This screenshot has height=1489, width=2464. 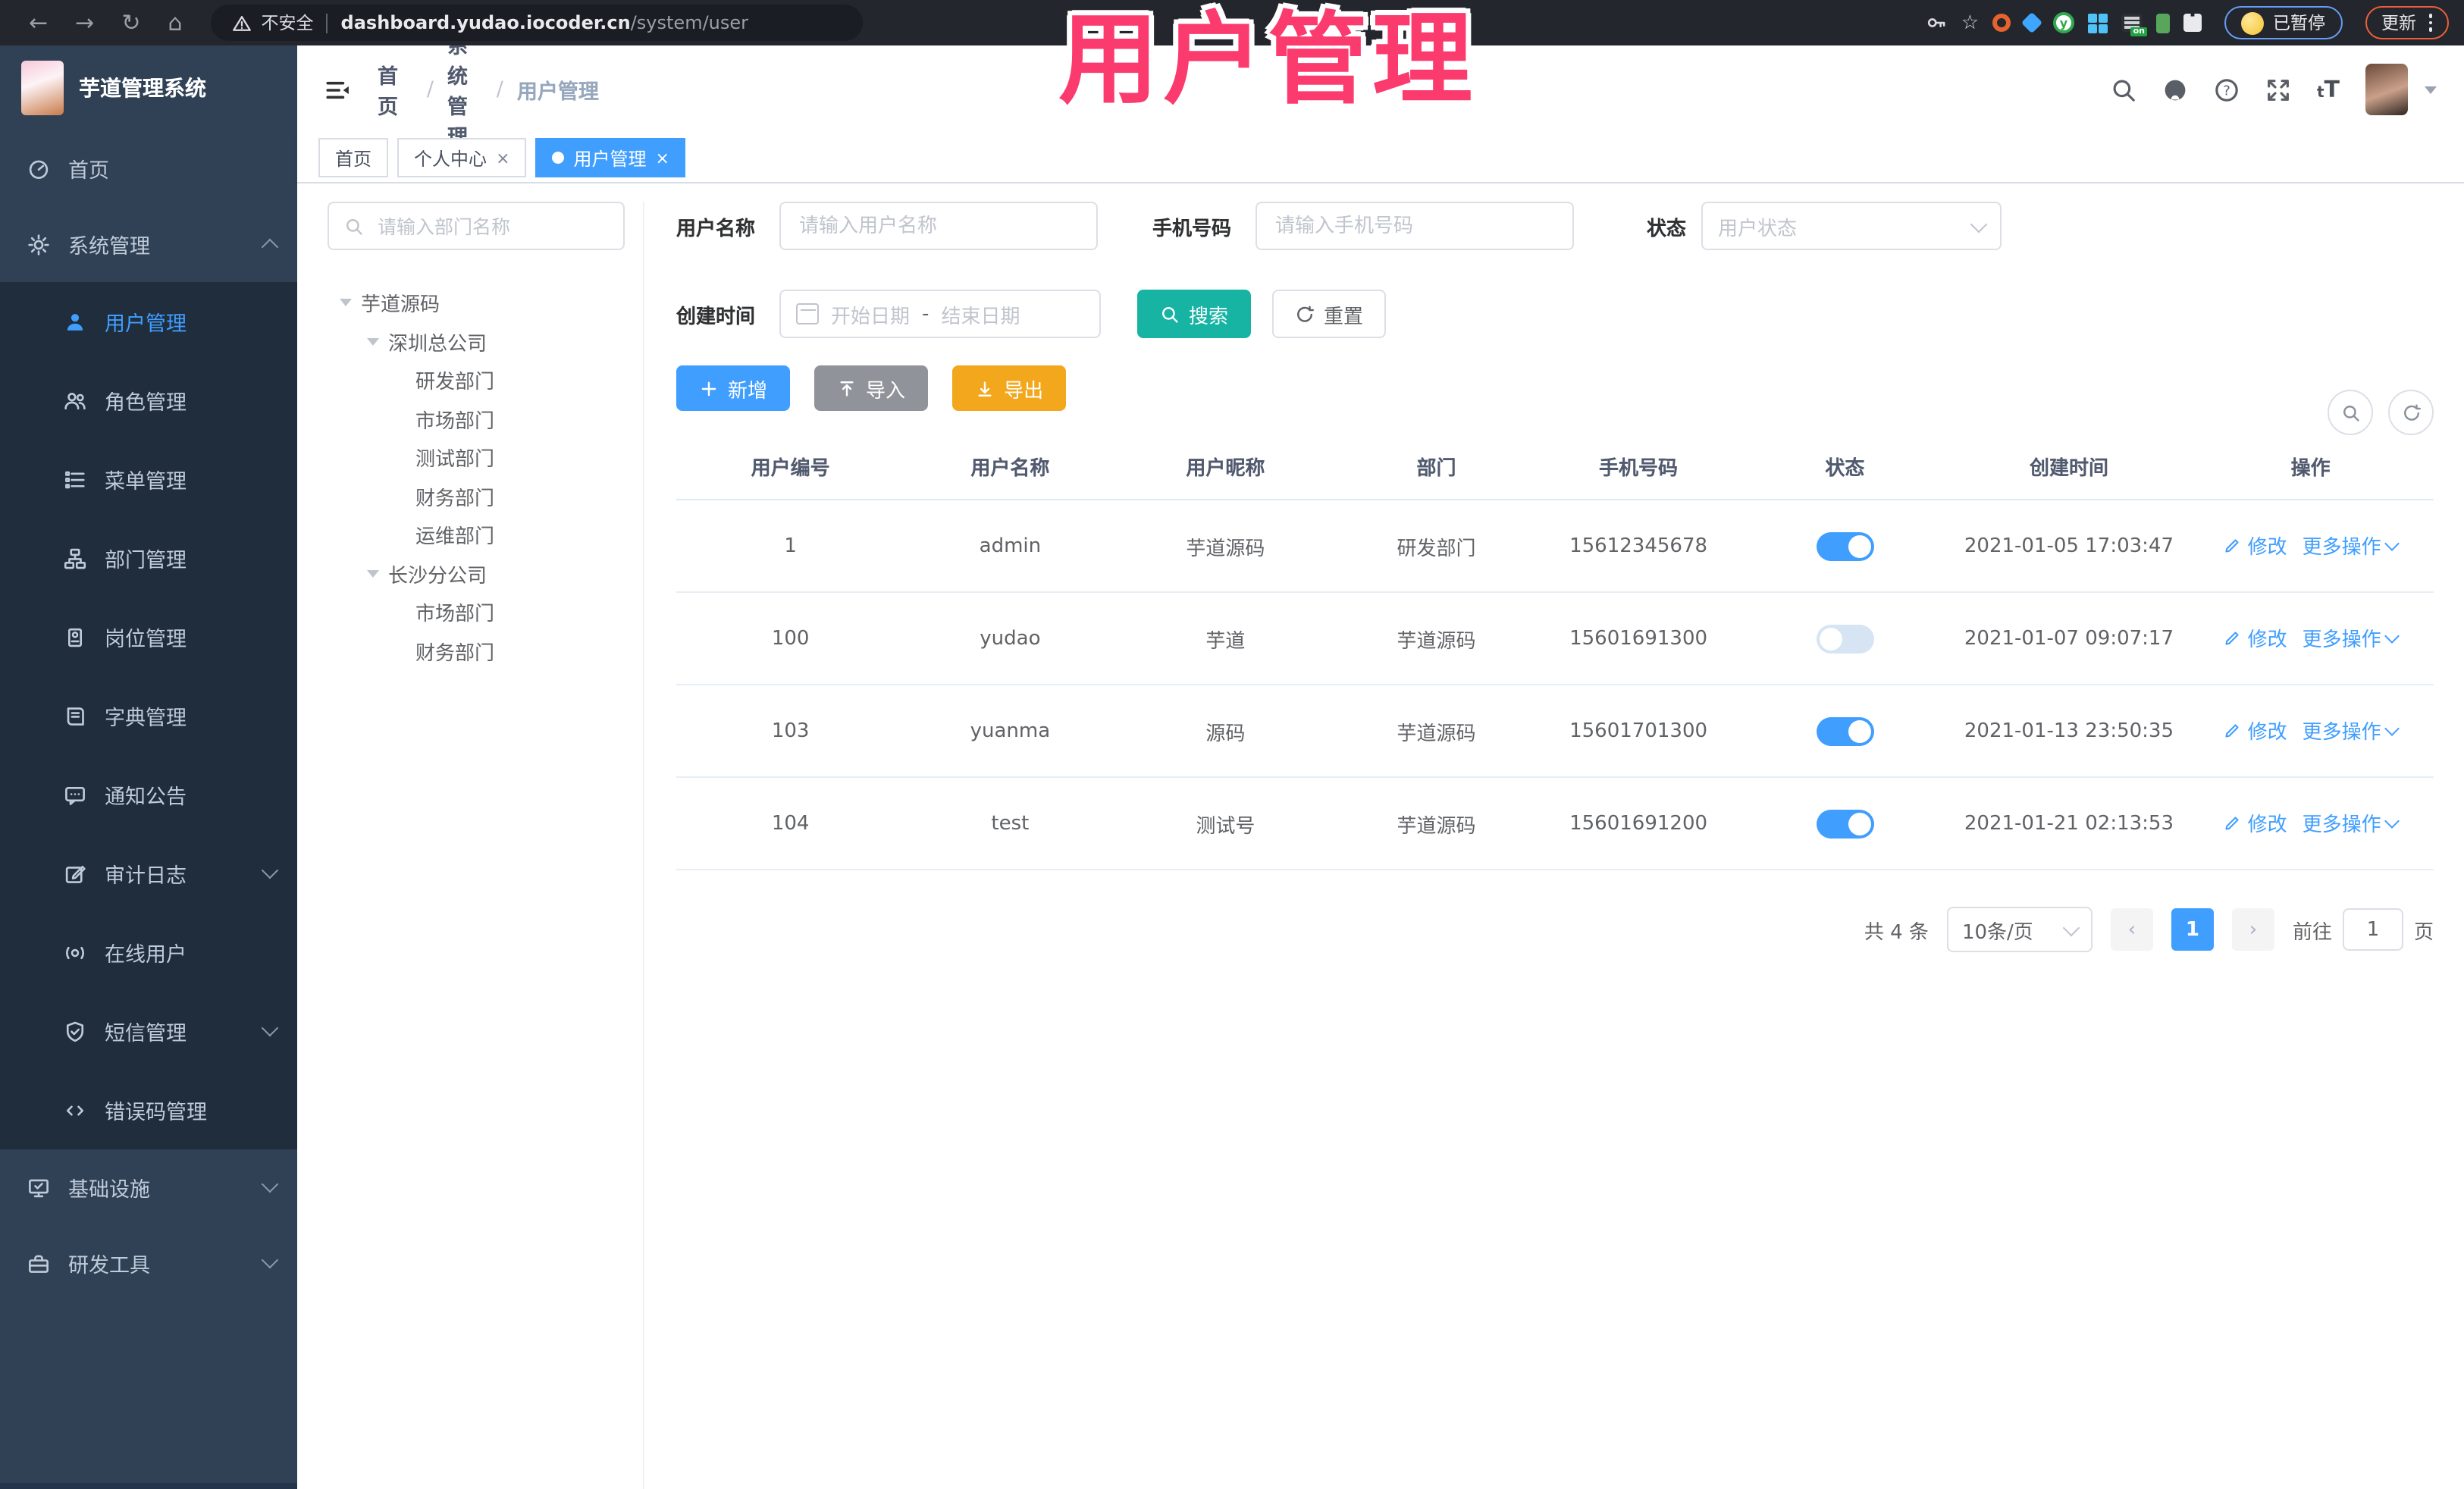 I want to click on browser-home-icon: ⌂, so click(x=175, y=22).